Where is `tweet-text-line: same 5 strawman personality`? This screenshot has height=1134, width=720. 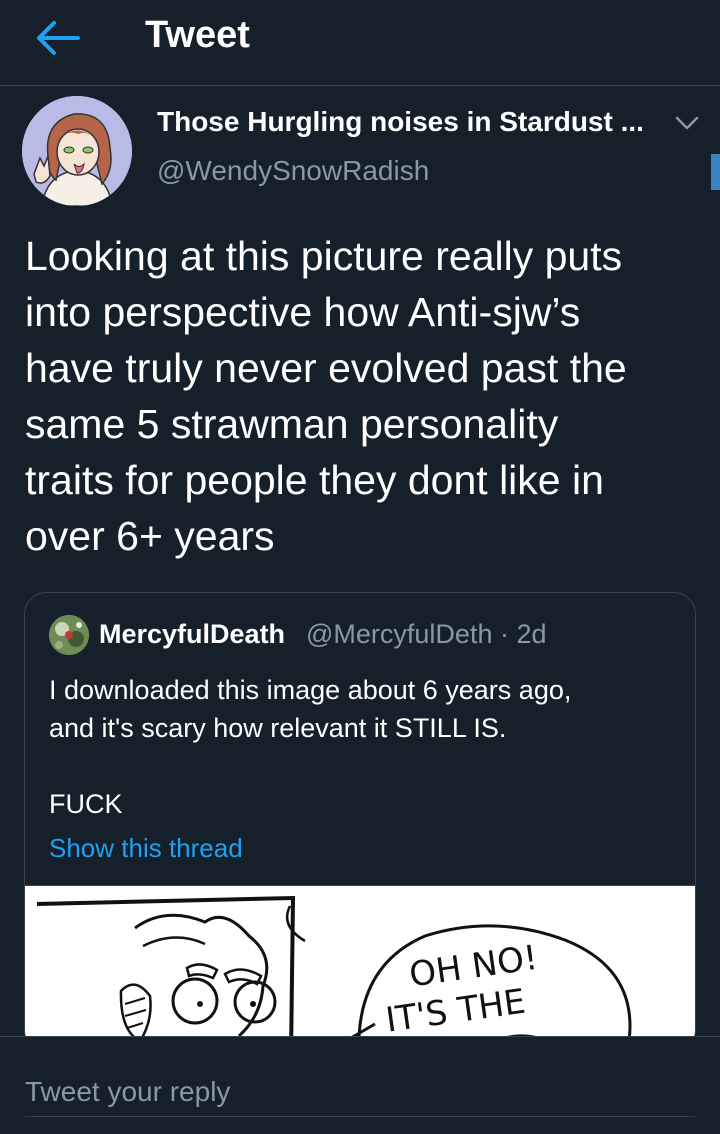 tweet-text-line: same 5 strawman personality is located at coordinates (292, 424).